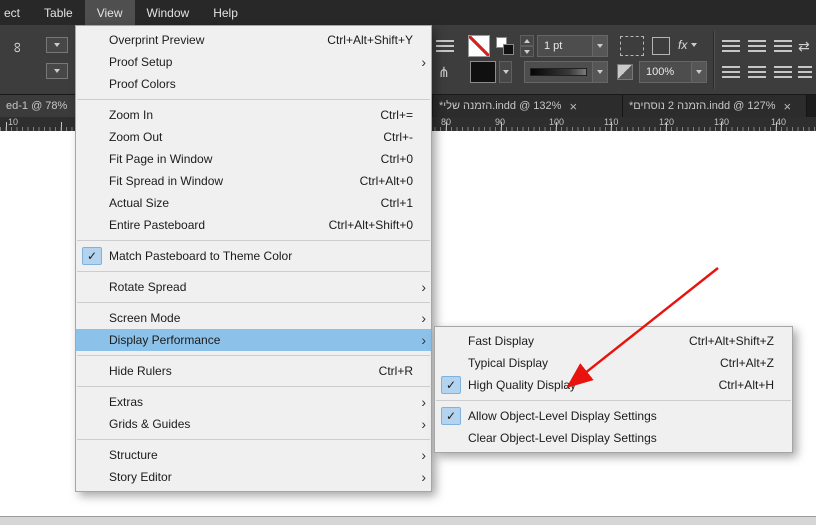 This screenshot has width=816, height=525. What do you see at coordinates (731, 72) in the screenshot?
I see `vertical-align-top-icon` at bounding box center [731, 72].